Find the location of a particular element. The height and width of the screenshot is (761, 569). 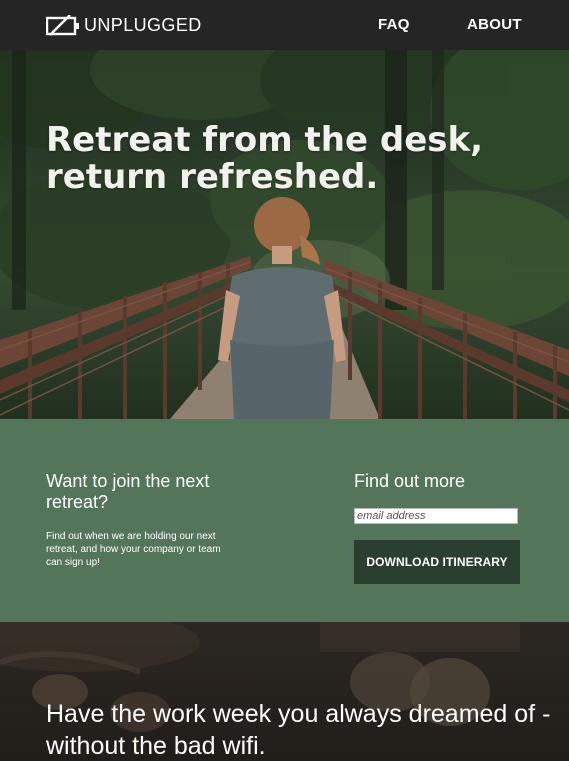

join-heading: Want to join the next retreat? is located at coordinates (128, 491).